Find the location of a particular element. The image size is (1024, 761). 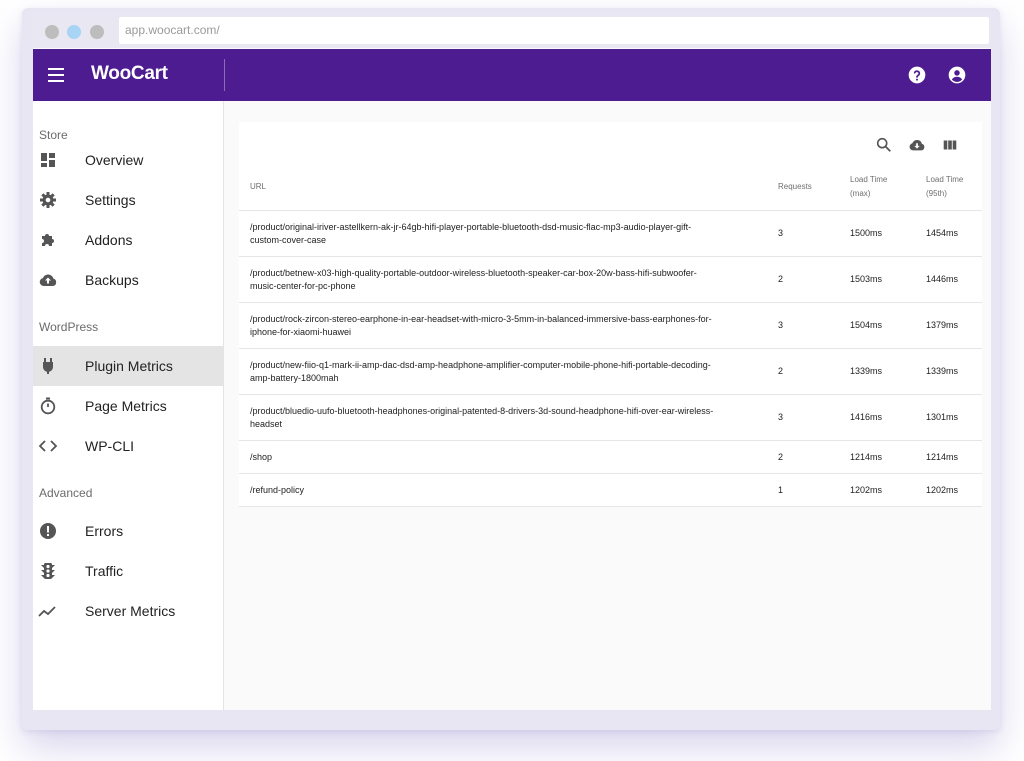

load-time-max-cell: 1503ms is located at coordinates (866, 279).